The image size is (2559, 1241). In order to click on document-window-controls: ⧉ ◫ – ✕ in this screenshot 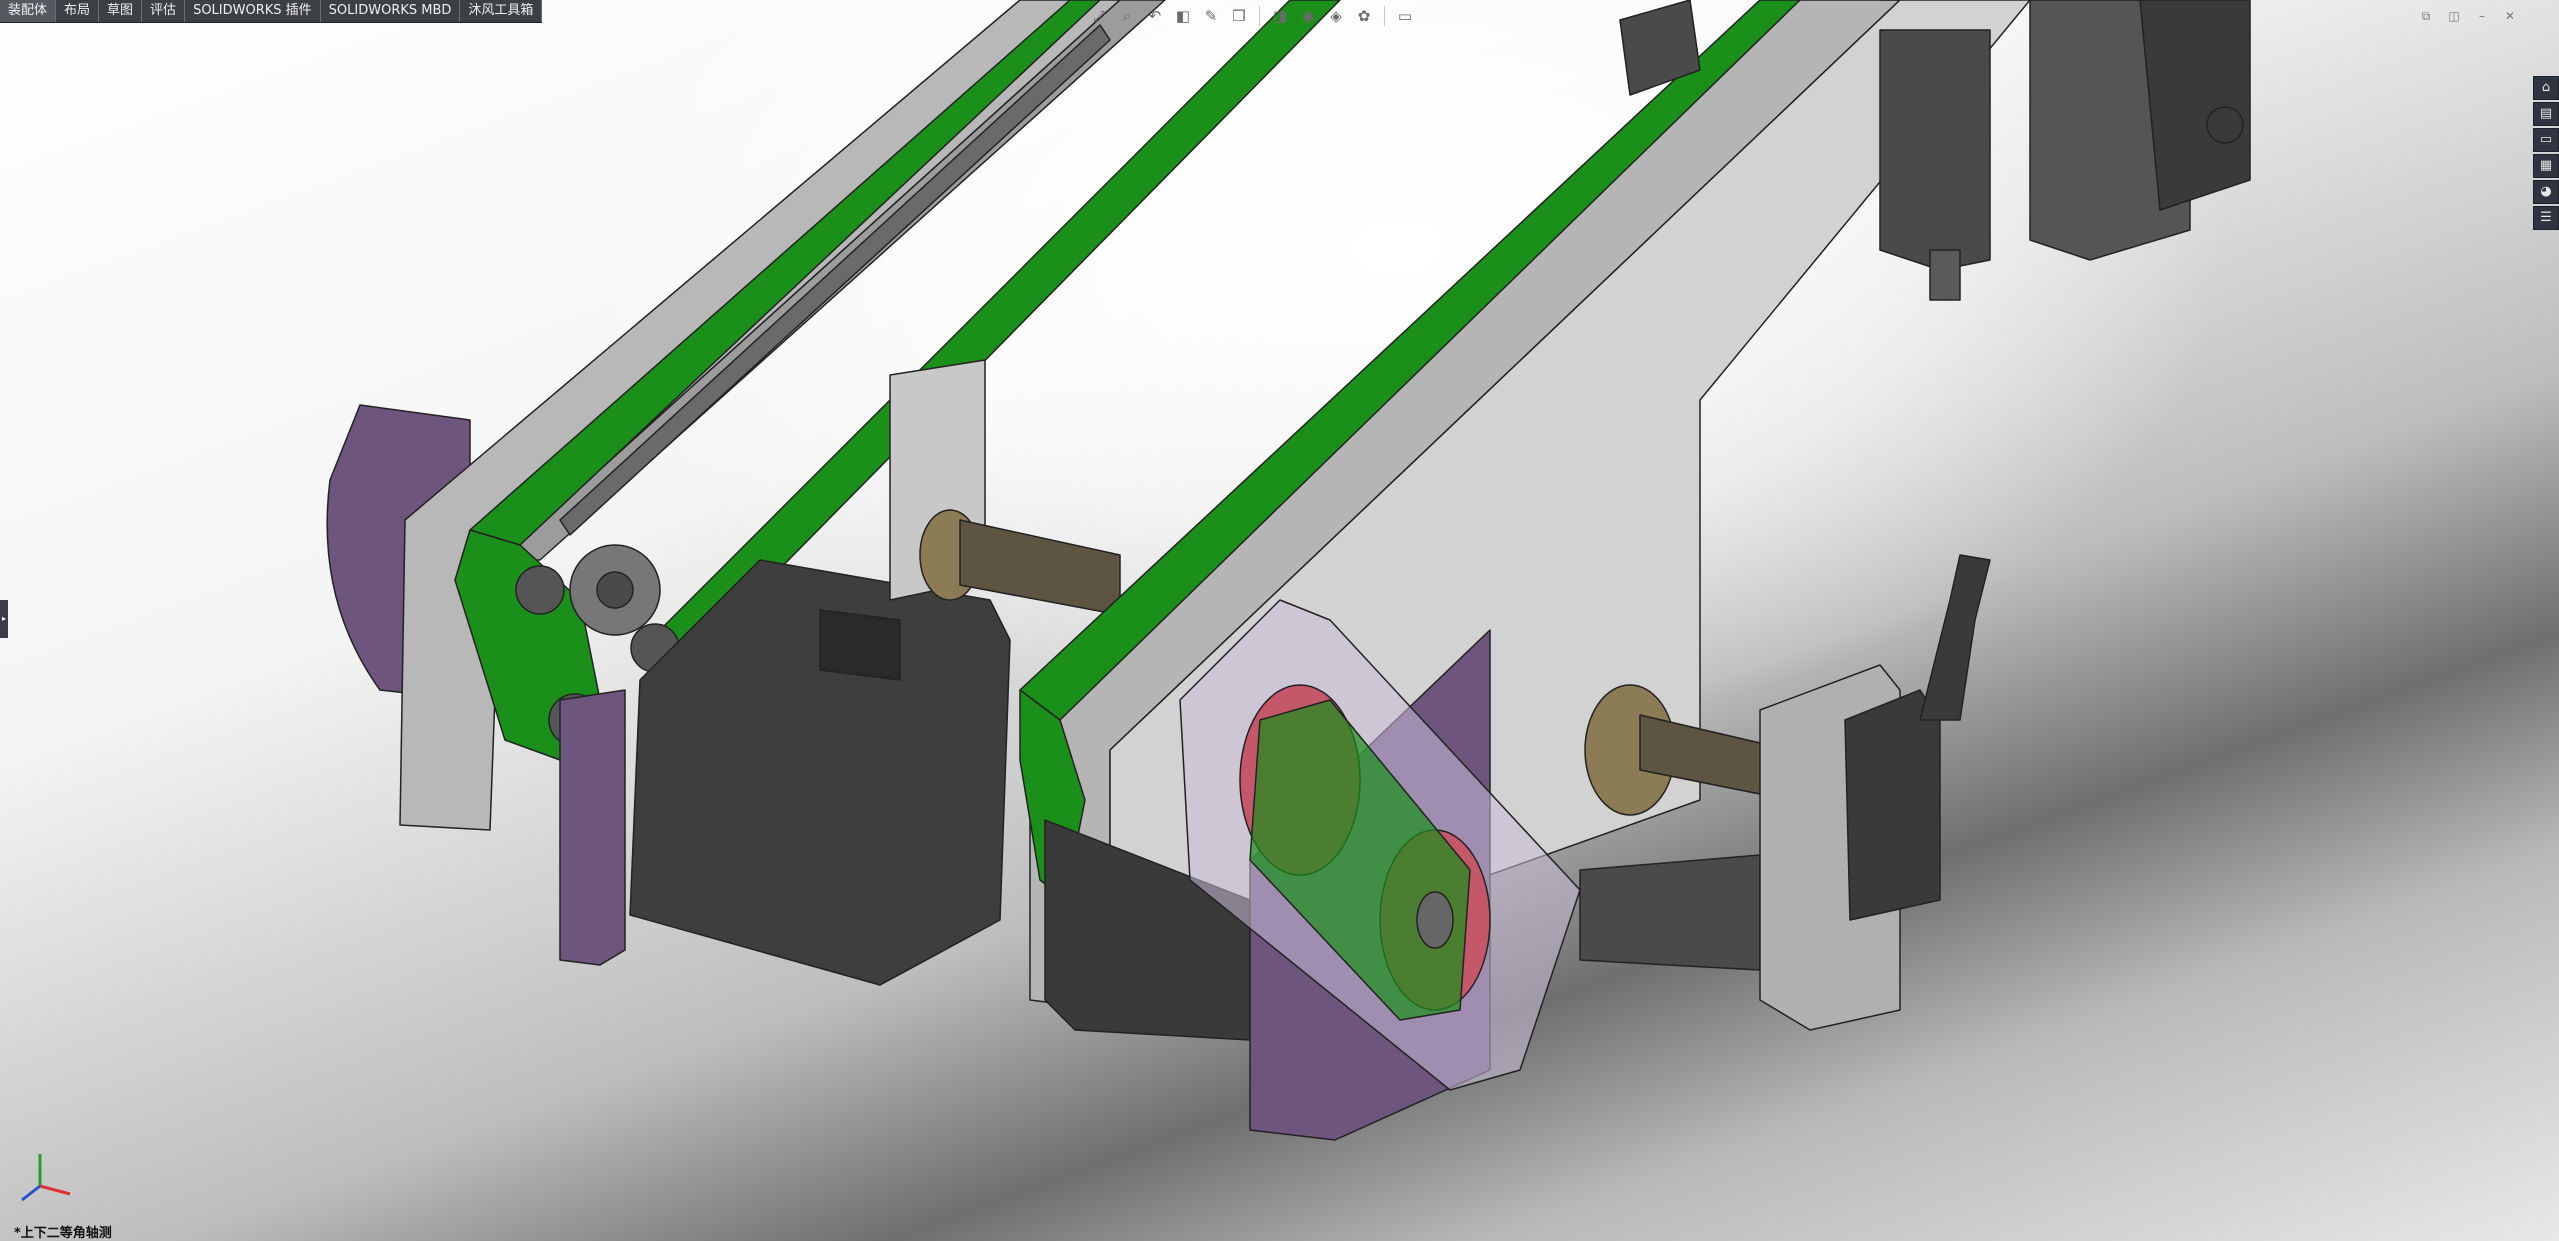, I will do `click(2468, 16)`.